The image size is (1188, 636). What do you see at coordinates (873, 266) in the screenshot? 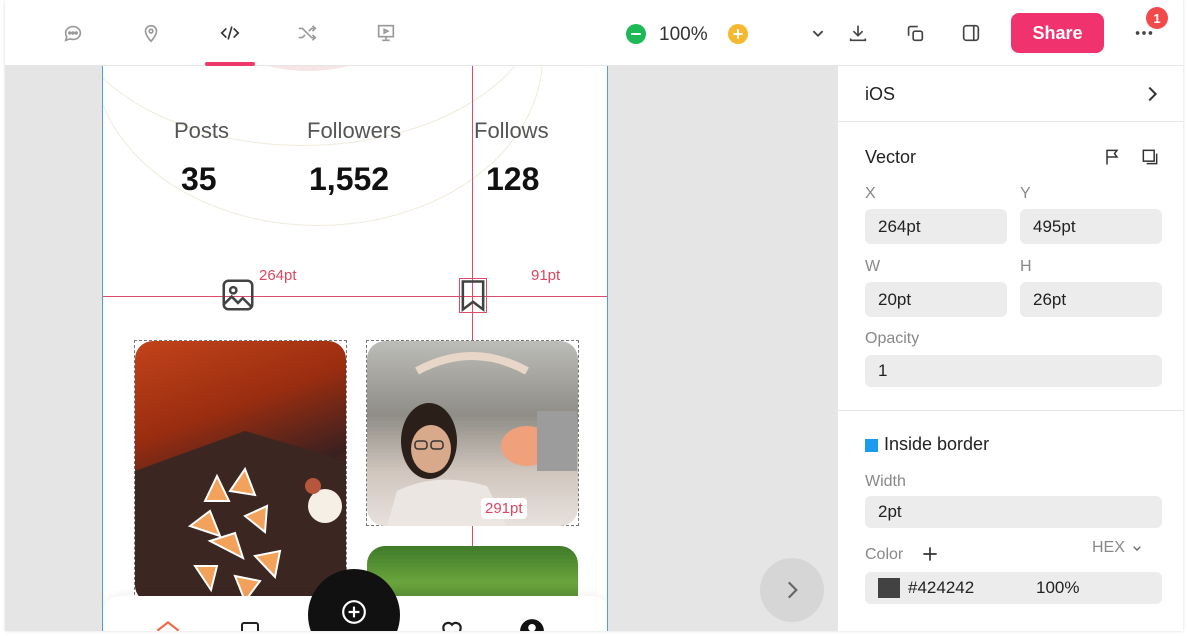
I see `w-label: W` at bounding box center [873, 266].